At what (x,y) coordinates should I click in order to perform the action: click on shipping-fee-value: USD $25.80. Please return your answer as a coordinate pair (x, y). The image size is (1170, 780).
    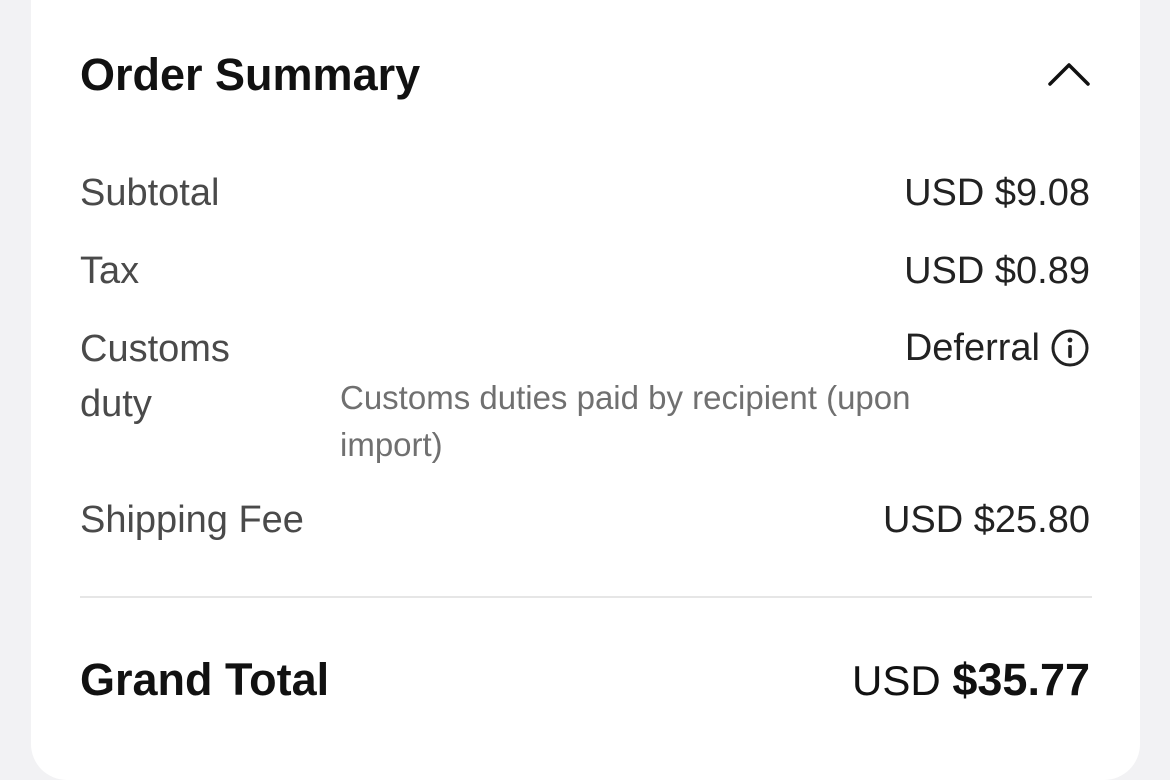
    Looking at the image, I should click on (986, 520).